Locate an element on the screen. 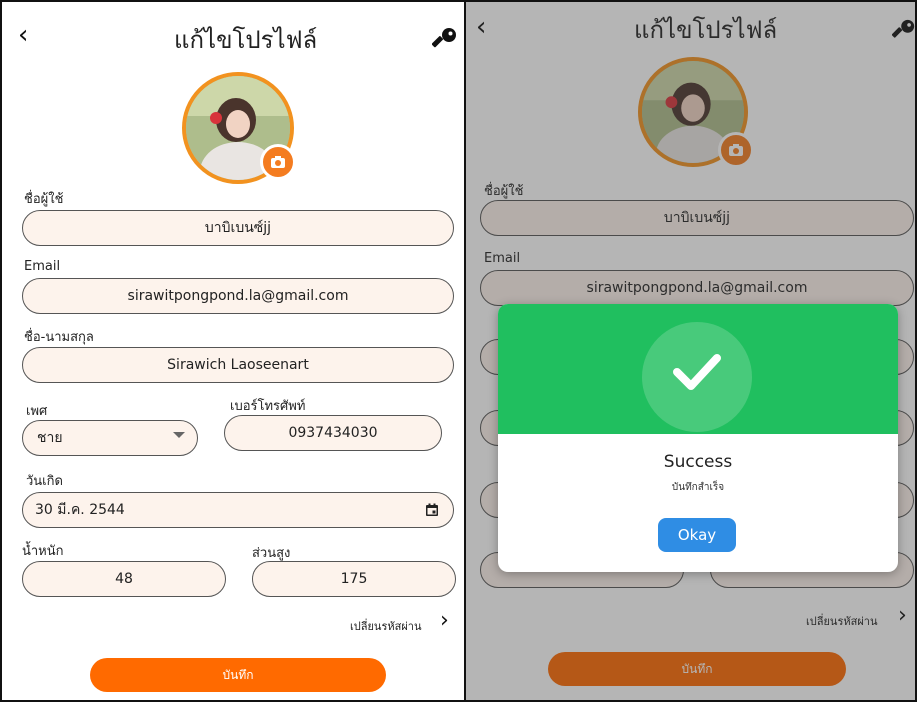 The width and height of the screenshot is (917, 702). weight-label: น้ำหนัก is located at coordinates (43, 551).